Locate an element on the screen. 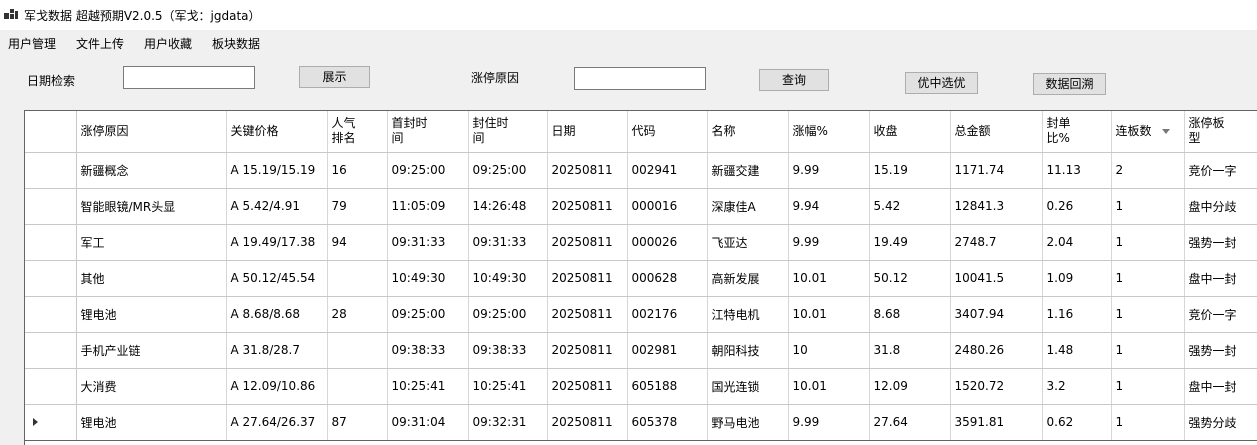 The width and height of the screenshot is (1257, 445). cell-reason: 锂电池 is located at coordinates (151, 422).